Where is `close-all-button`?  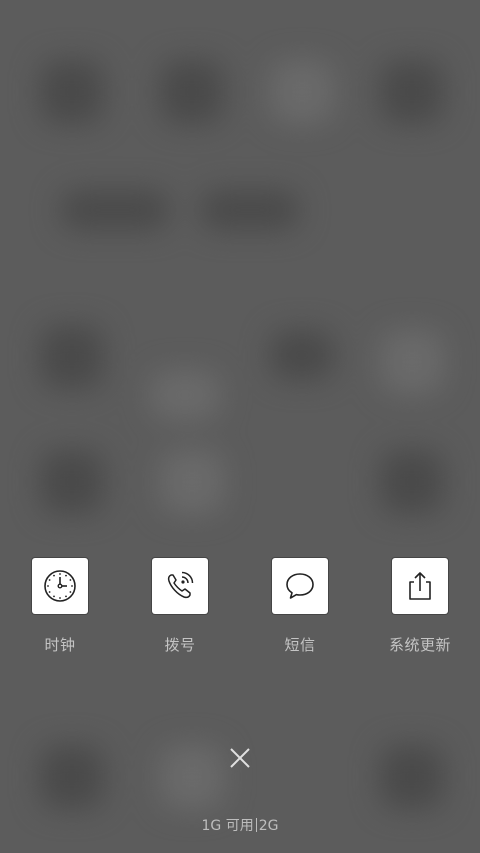 close-all-button is located at coordinates (240, 758).